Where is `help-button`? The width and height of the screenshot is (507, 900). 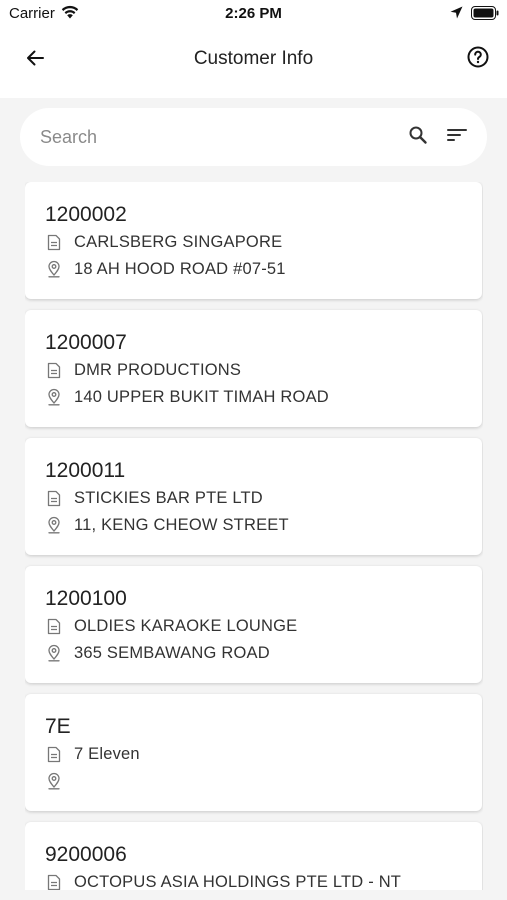
help-button is located at coordinates (478, 59).